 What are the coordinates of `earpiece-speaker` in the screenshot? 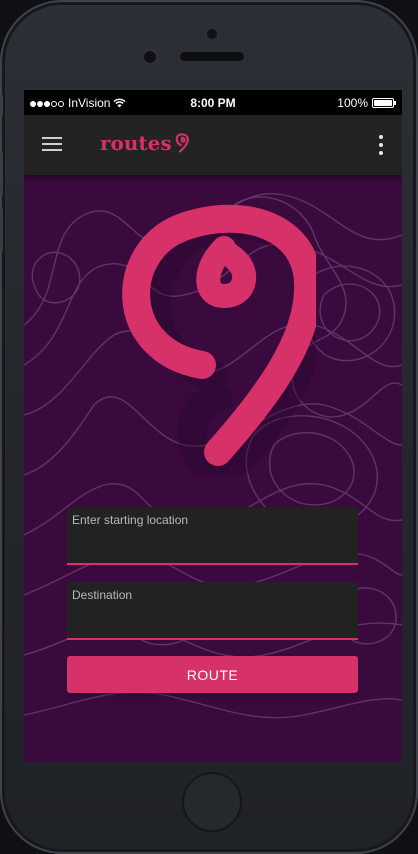 It's located at (212, 56).